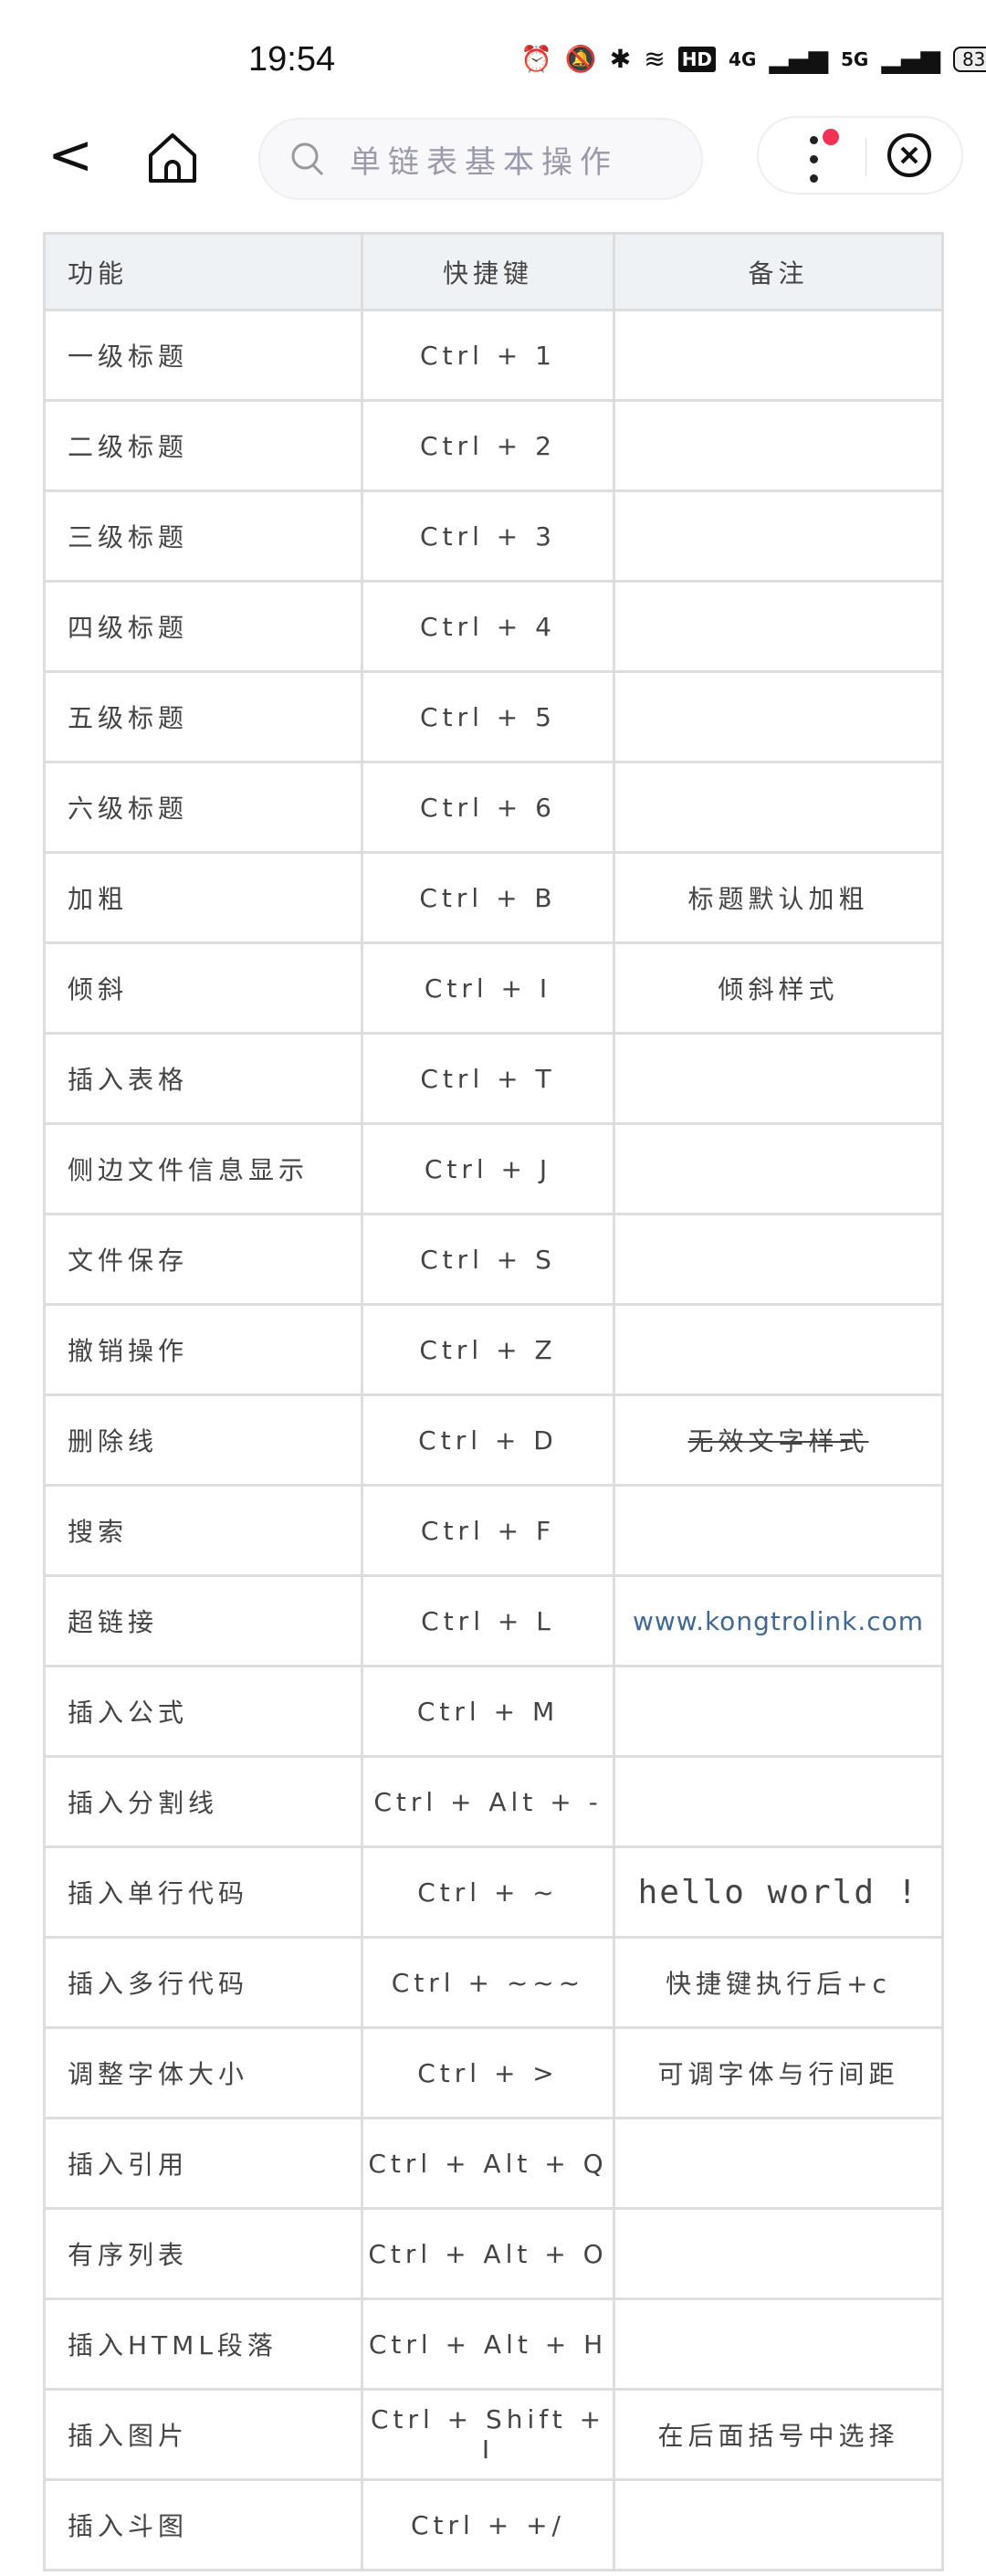 The image size is (986, 2576). What do you see at coordinates (203, 1440) in the screenshot?
I see `function-cell: 删除线` at bounding box center [203, 1440].